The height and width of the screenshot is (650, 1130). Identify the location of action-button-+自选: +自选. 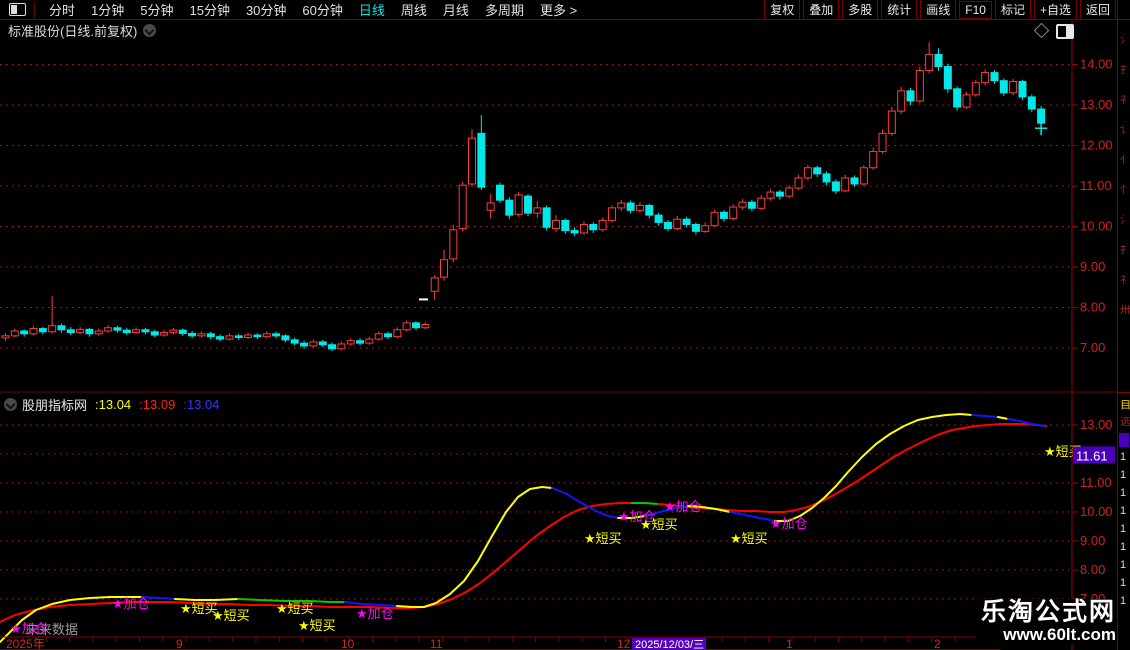
(1055, 10).